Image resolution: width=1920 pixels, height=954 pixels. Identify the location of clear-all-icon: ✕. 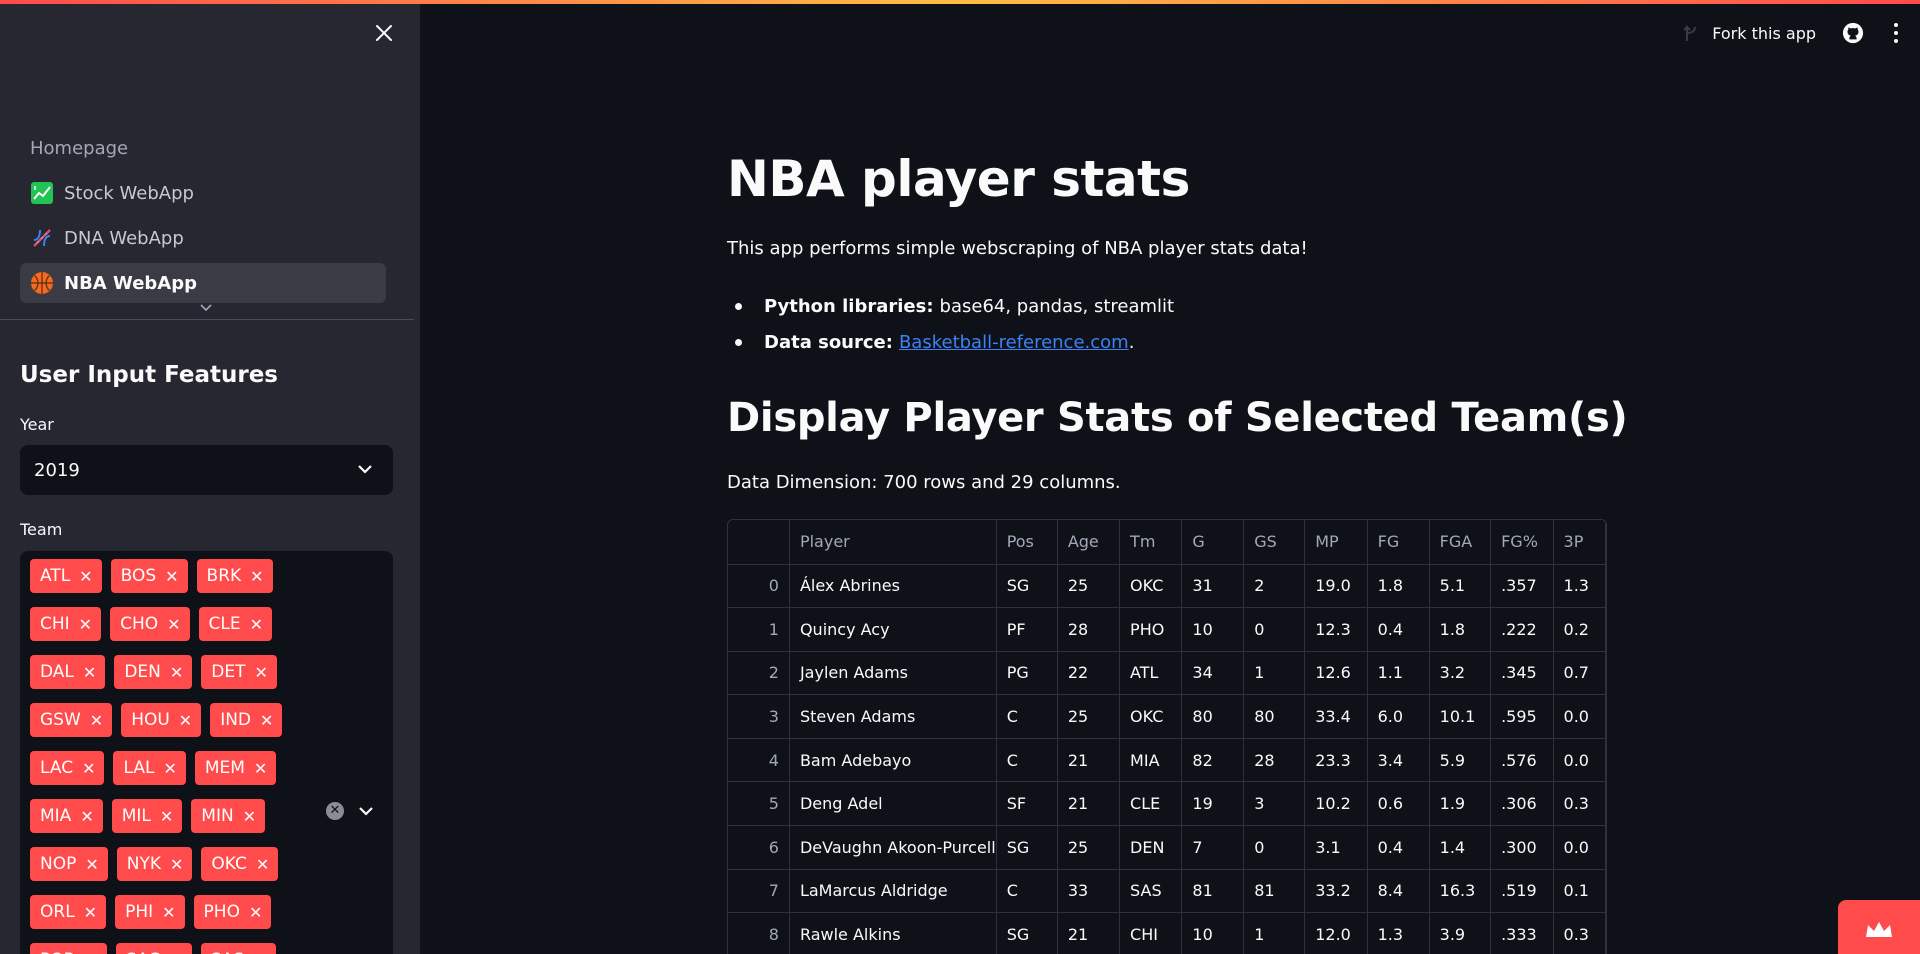
(335, 811).